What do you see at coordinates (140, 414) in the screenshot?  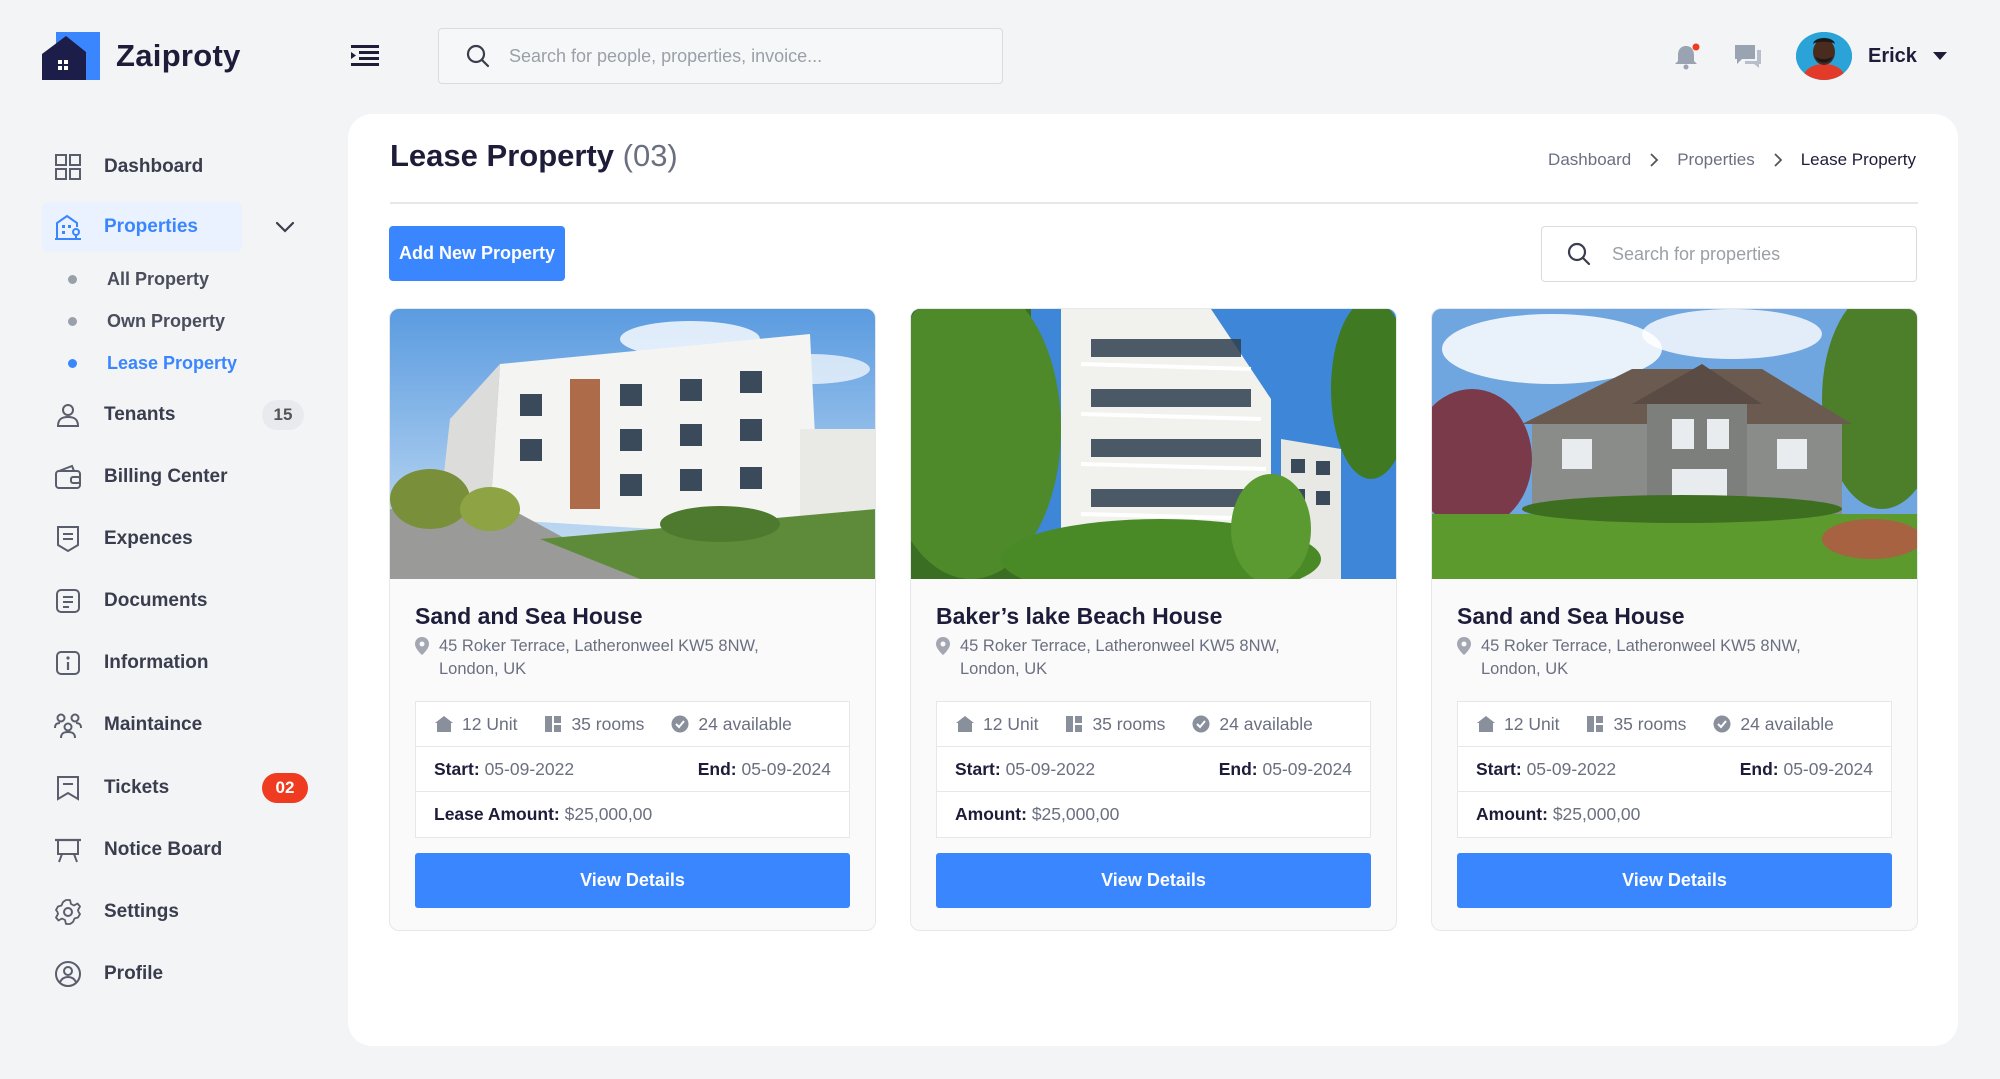 I see `sidebar-item-label: Tenants` at bounding box center [140, 414].